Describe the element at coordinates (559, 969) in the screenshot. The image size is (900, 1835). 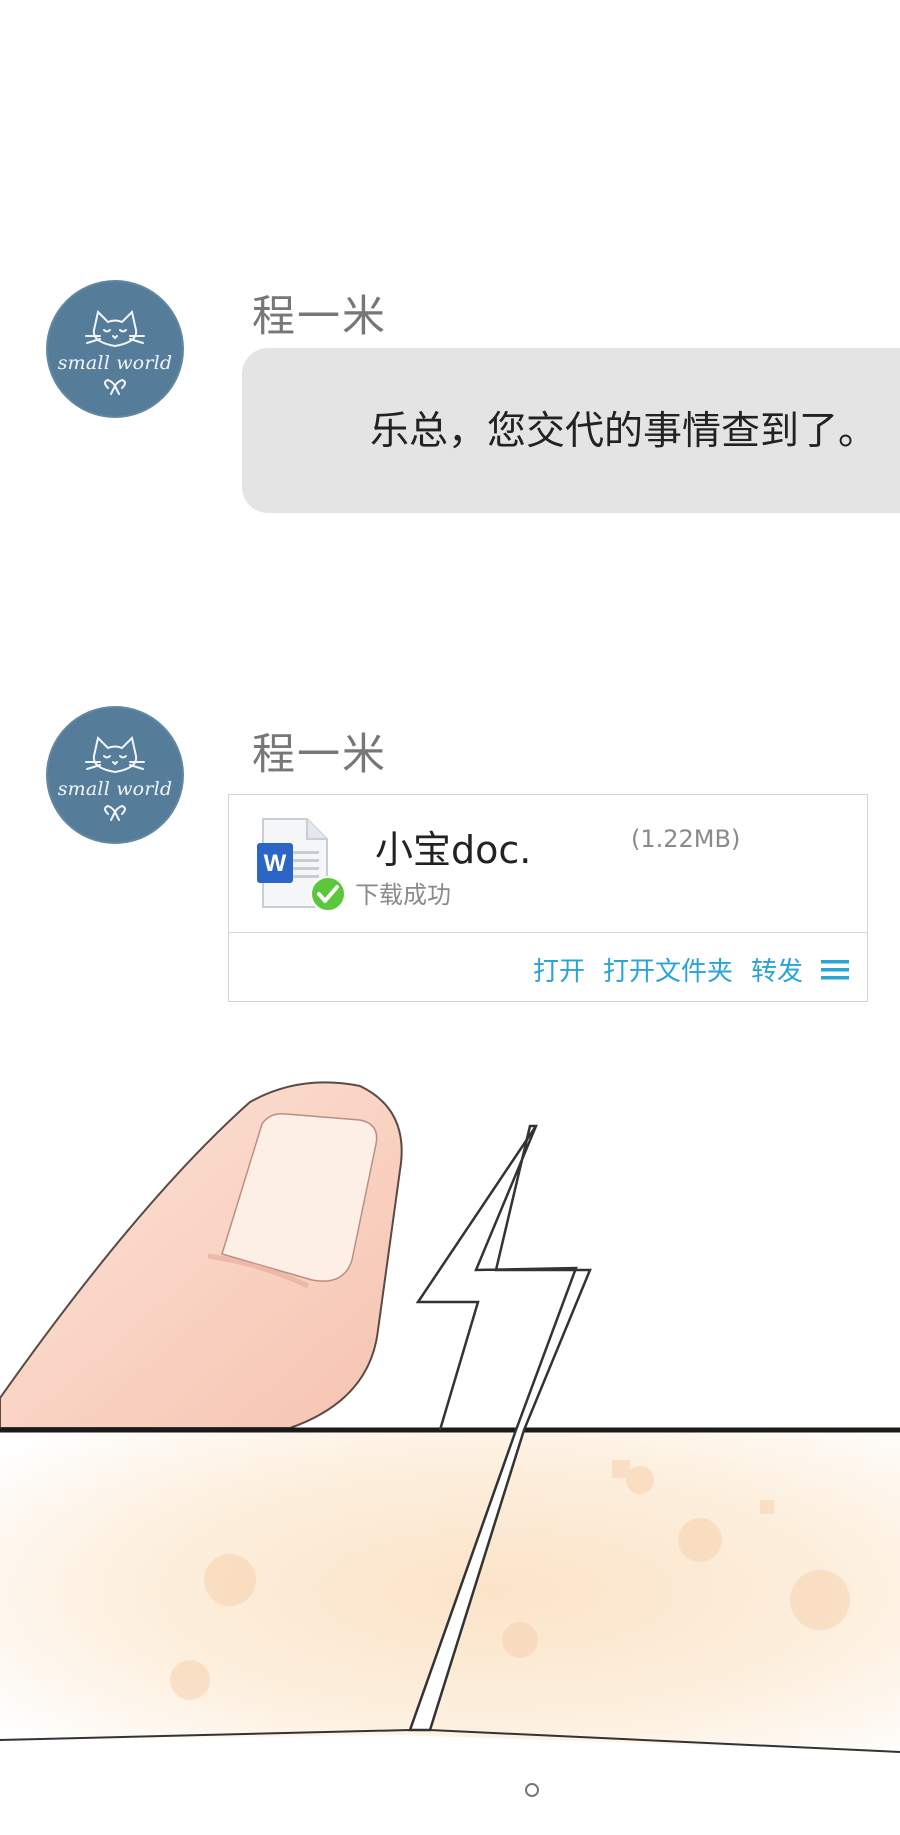
I see `open-button: 打开` at that location.